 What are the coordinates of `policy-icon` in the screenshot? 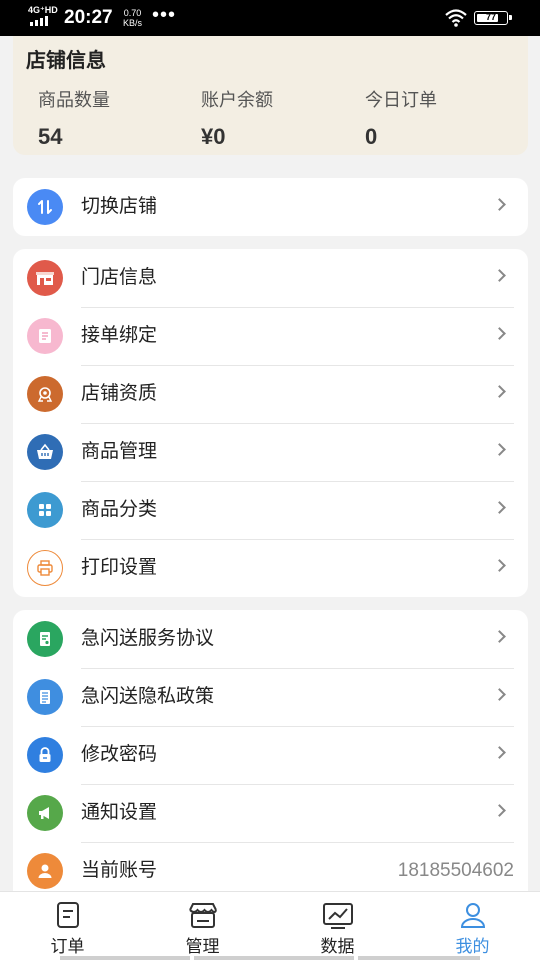 It's located at (45, 697).